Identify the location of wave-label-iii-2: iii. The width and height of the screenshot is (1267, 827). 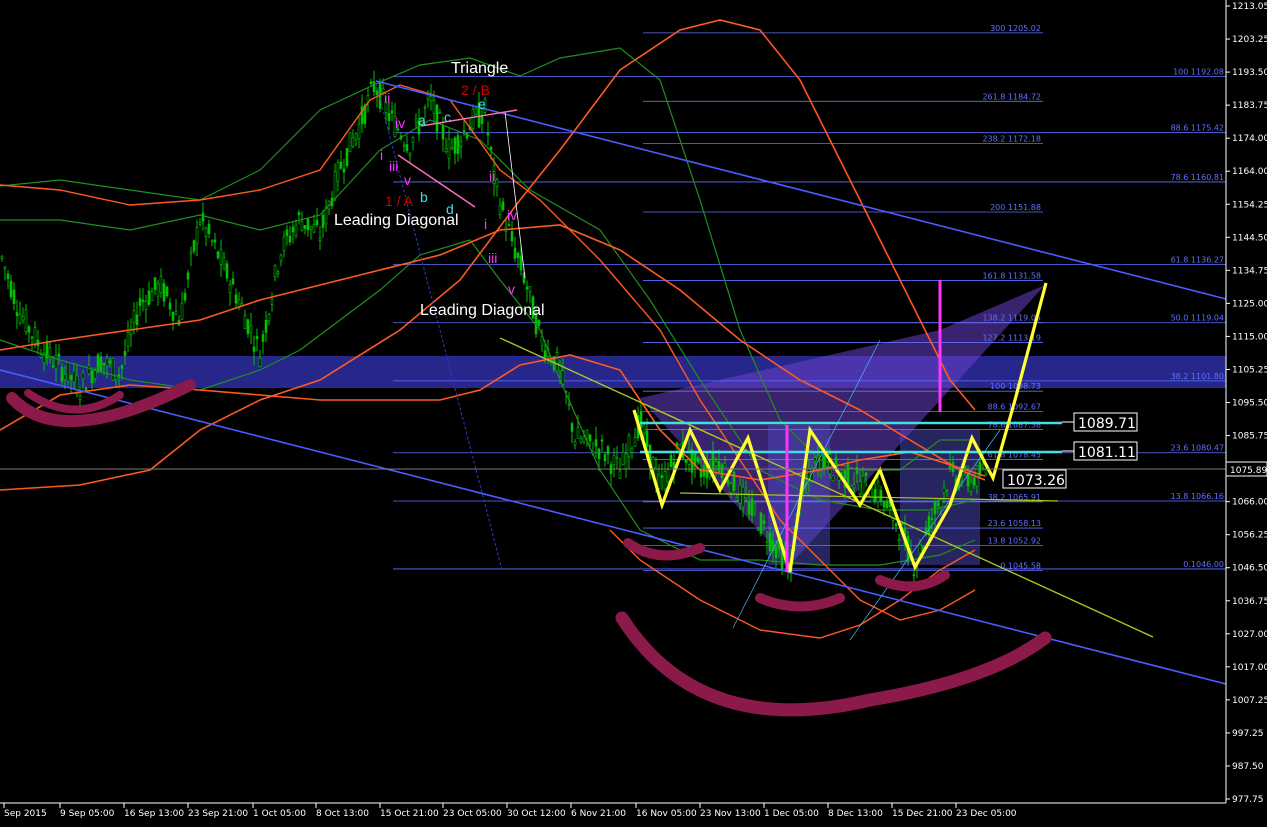
(492, 258).